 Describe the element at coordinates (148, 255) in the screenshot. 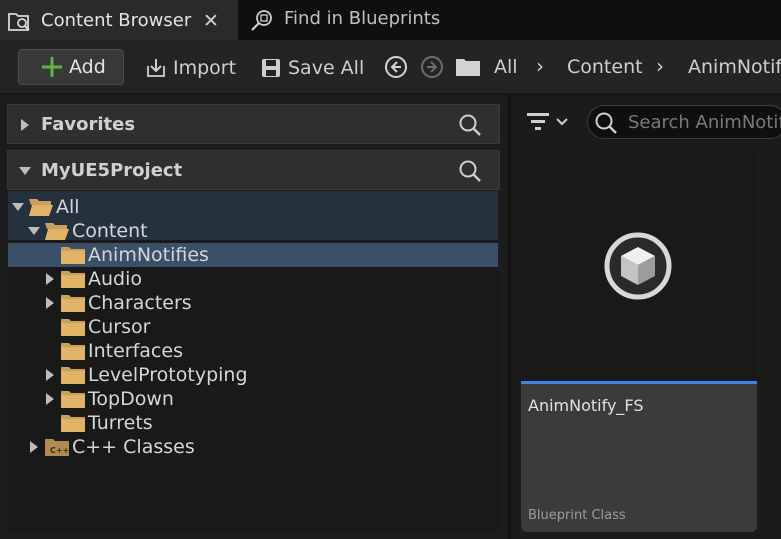

I see `tree-item-label: AnimNotifies` at that location.